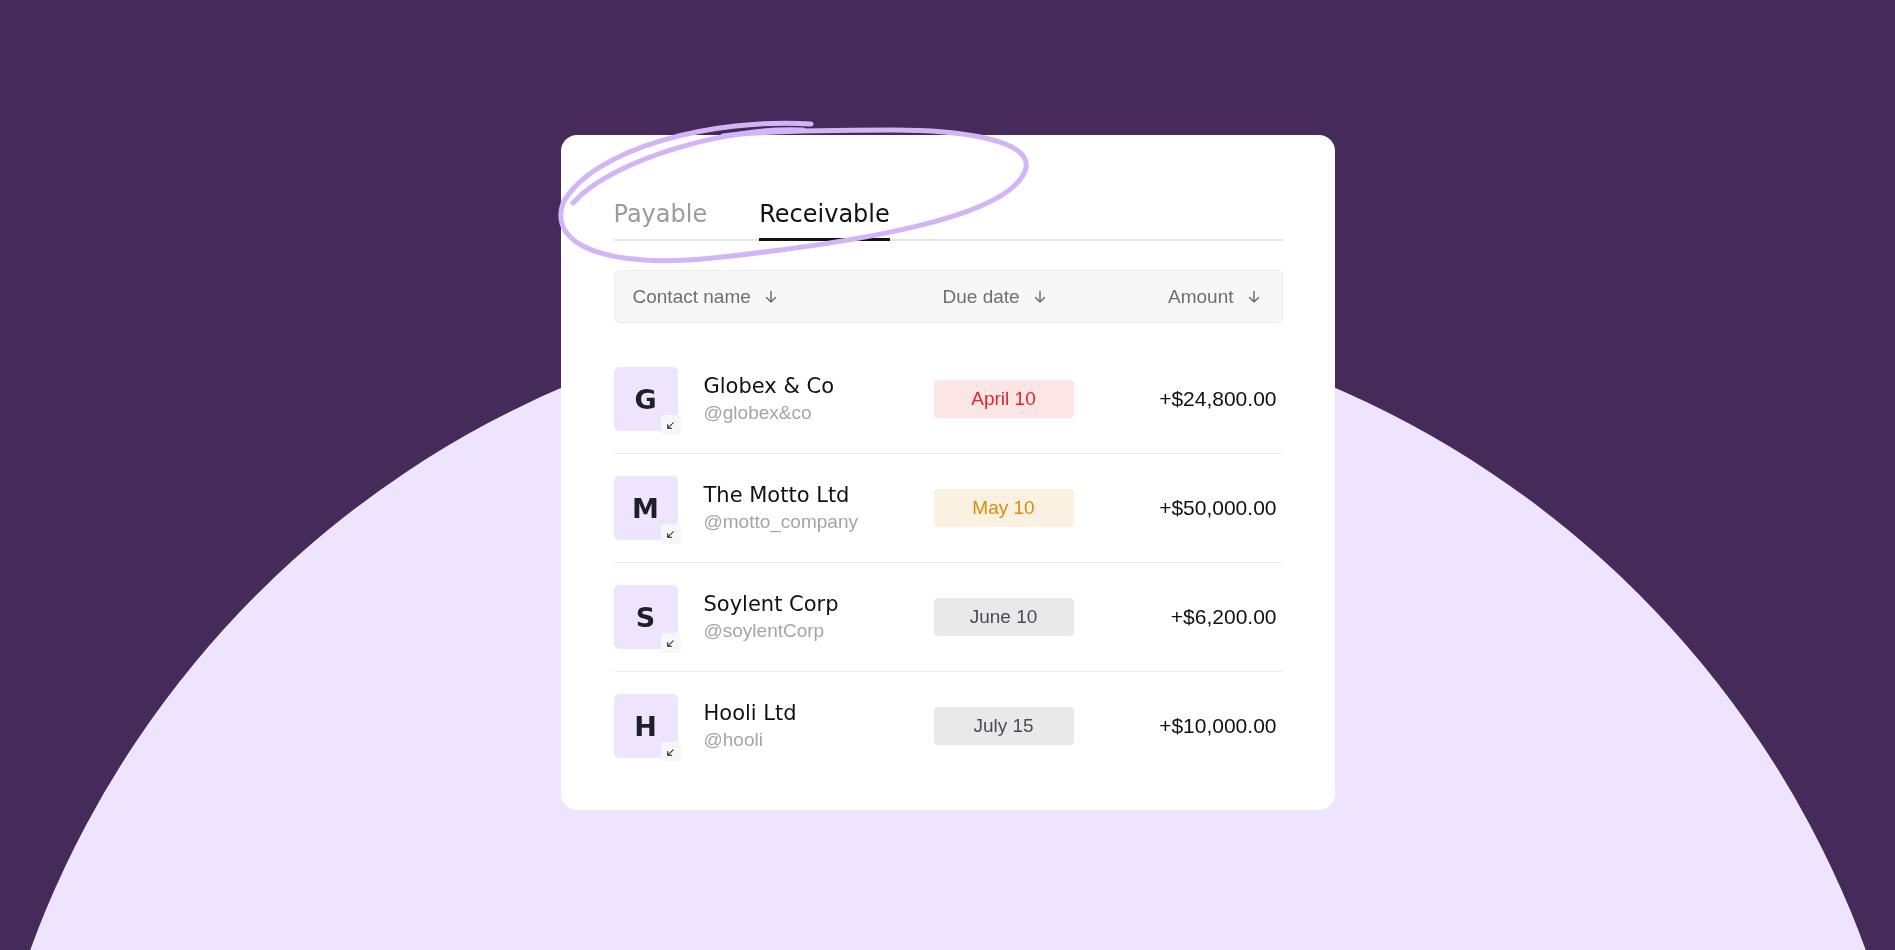 The height and width of the screenshot is (950, 1895). What do you see at coordinates (1022, 296) in the screenshot?
I see `column-header: Due date` at bounding box center [1022, 296].